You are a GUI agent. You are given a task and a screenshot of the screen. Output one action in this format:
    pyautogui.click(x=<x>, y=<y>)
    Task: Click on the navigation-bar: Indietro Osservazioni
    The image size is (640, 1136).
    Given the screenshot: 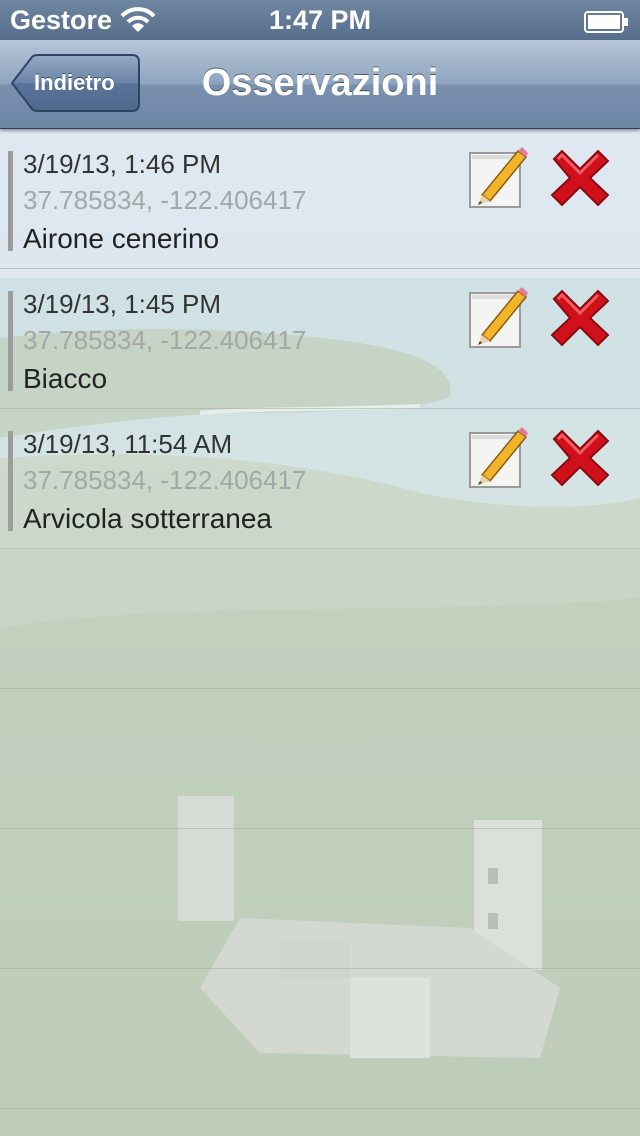 What is the action you would take?
    pyautogui.click(x=320, y=84)
    